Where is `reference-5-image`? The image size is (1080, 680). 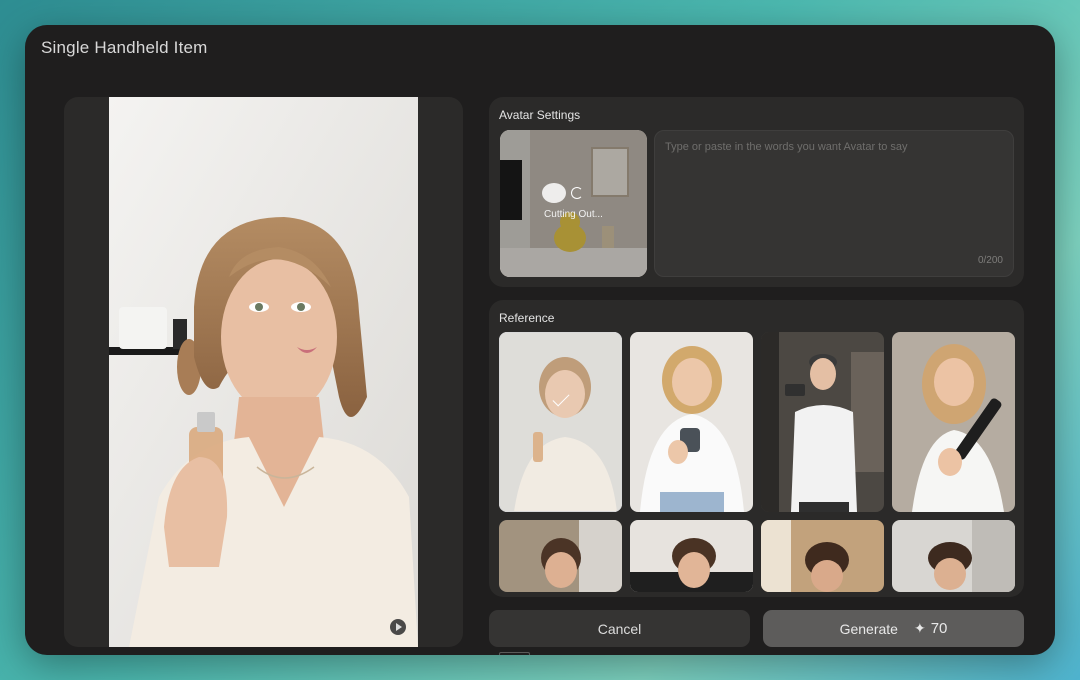 reference-5-image is located at coordinates (560, 556).